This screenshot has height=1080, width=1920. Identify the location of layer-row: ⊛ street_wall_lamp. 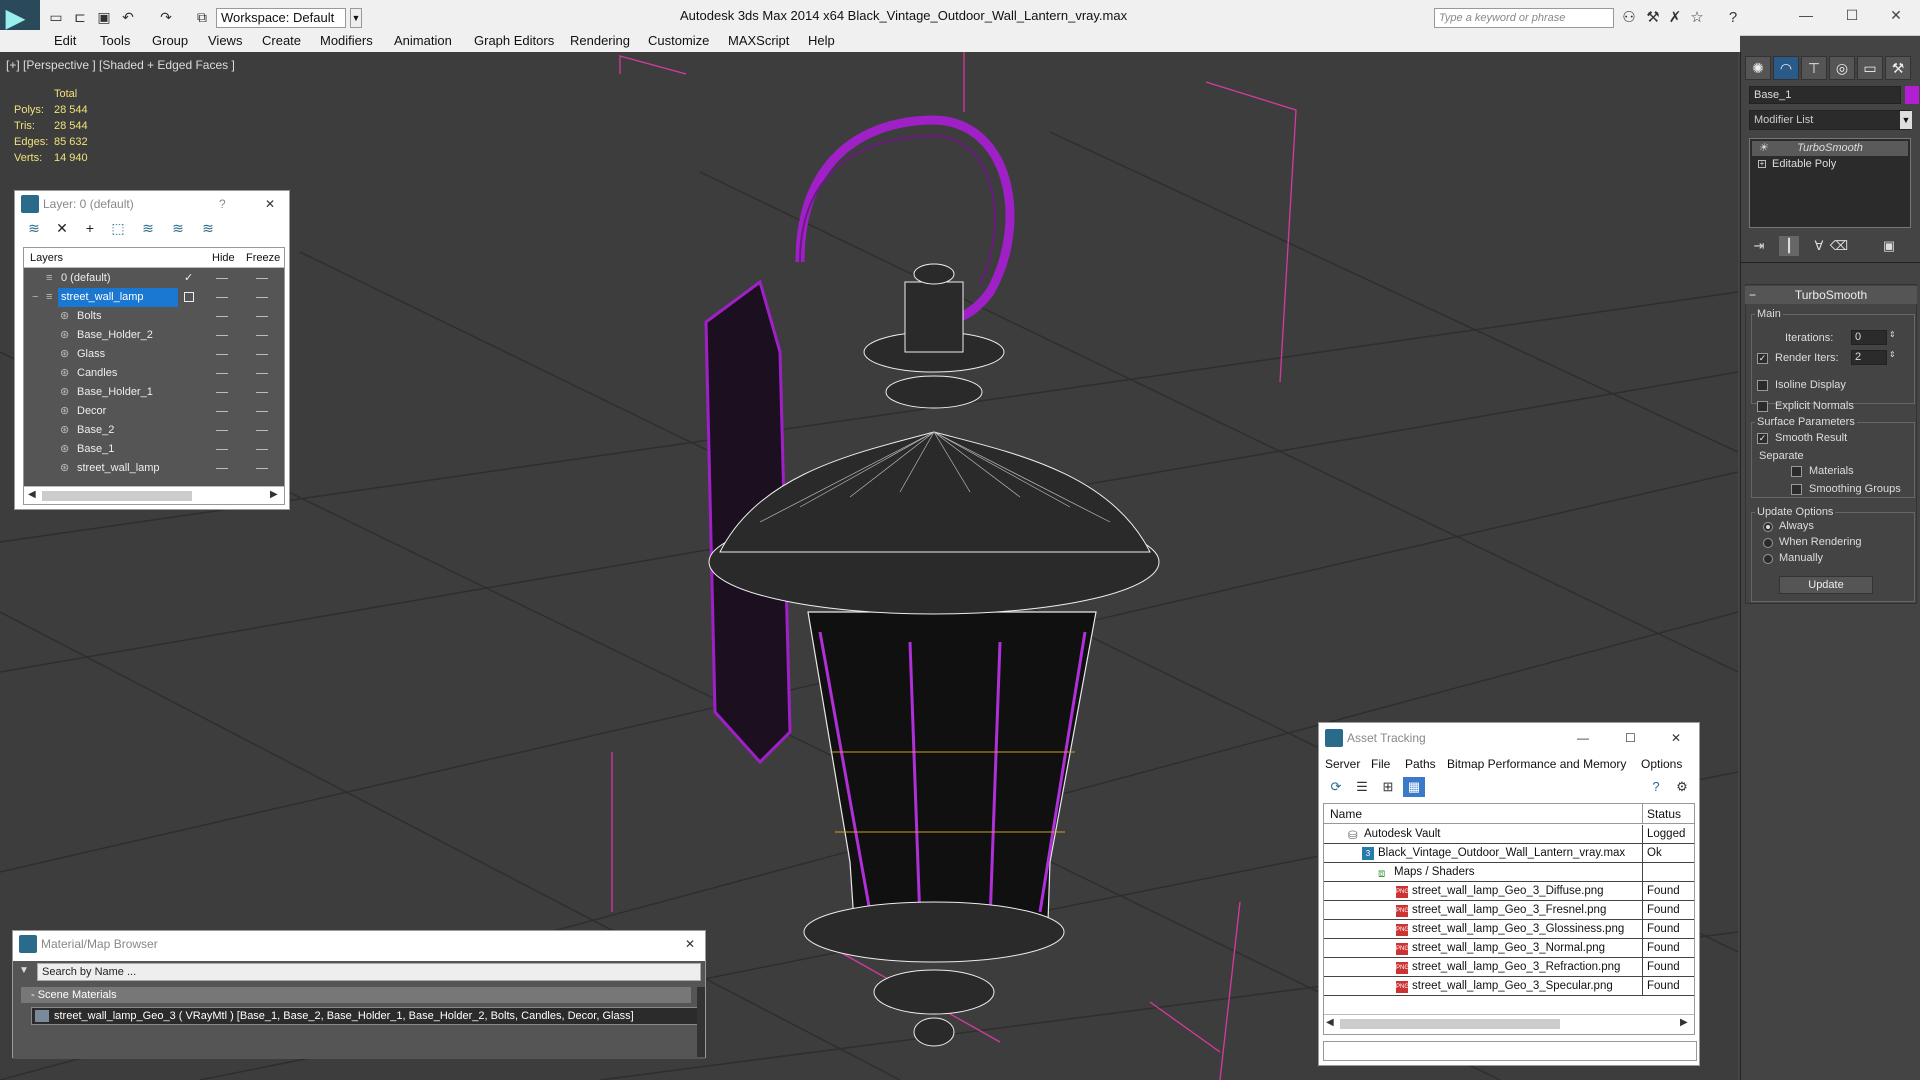
(154, 468).